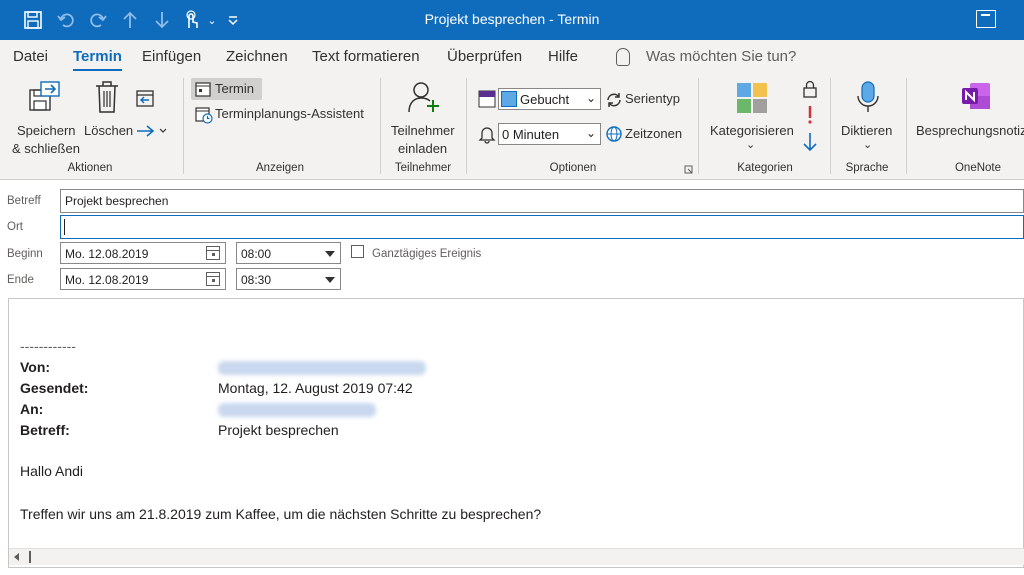 The height and width of the screenshot is (575, 1024). Describe the element at coordinates (970, 130) in the screenshot. I see `meeting-notes-label: Besprechungsnotiz` at that location.